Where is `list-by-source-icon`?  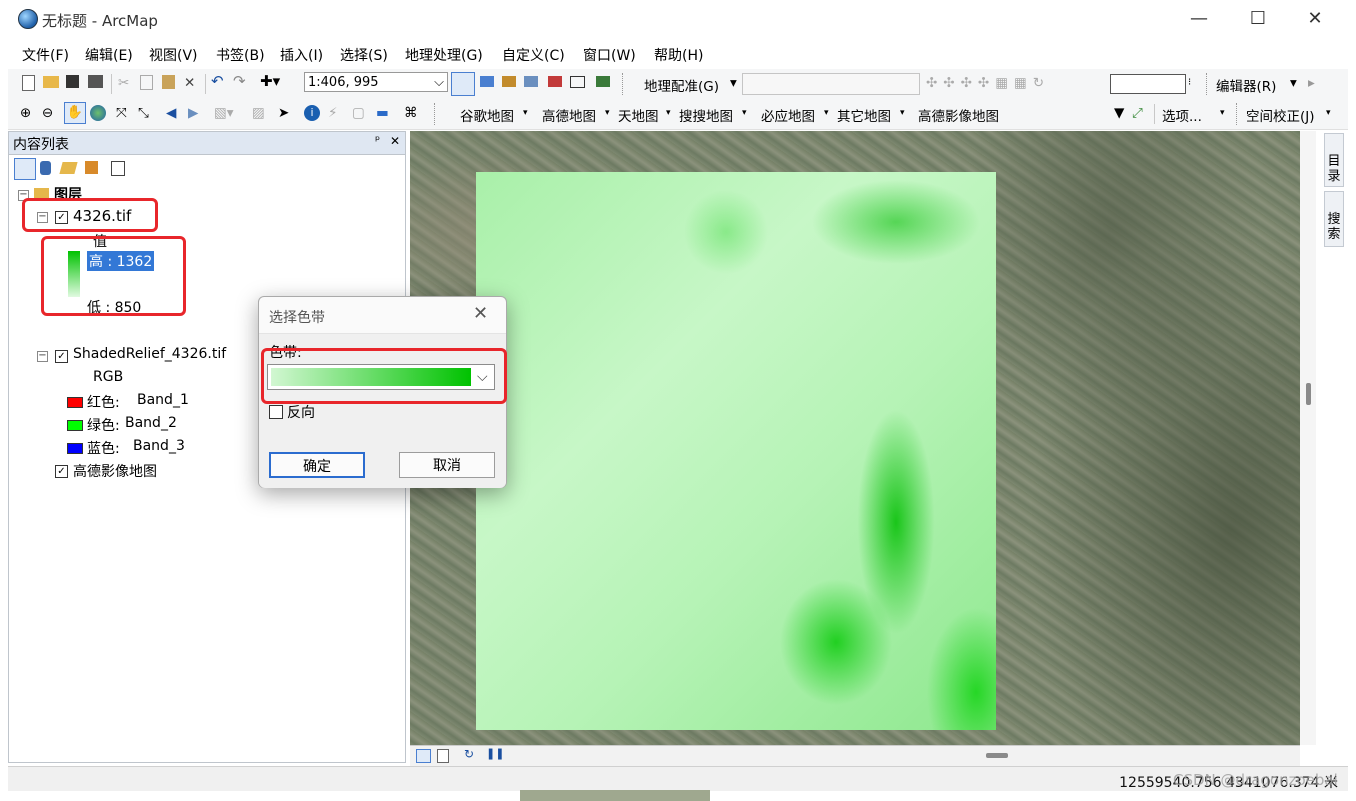
list-by-source-icon is located at coordinates (45, 168).